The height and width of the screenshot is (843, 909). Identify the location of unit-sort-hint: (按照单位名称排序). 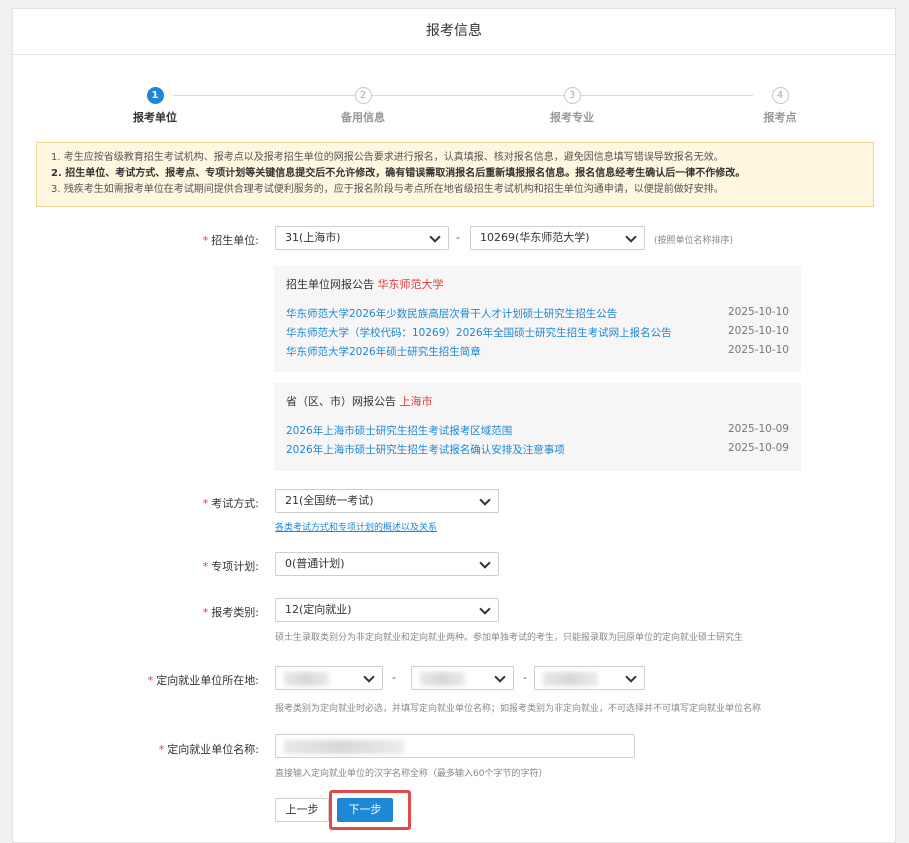
(694, 241).